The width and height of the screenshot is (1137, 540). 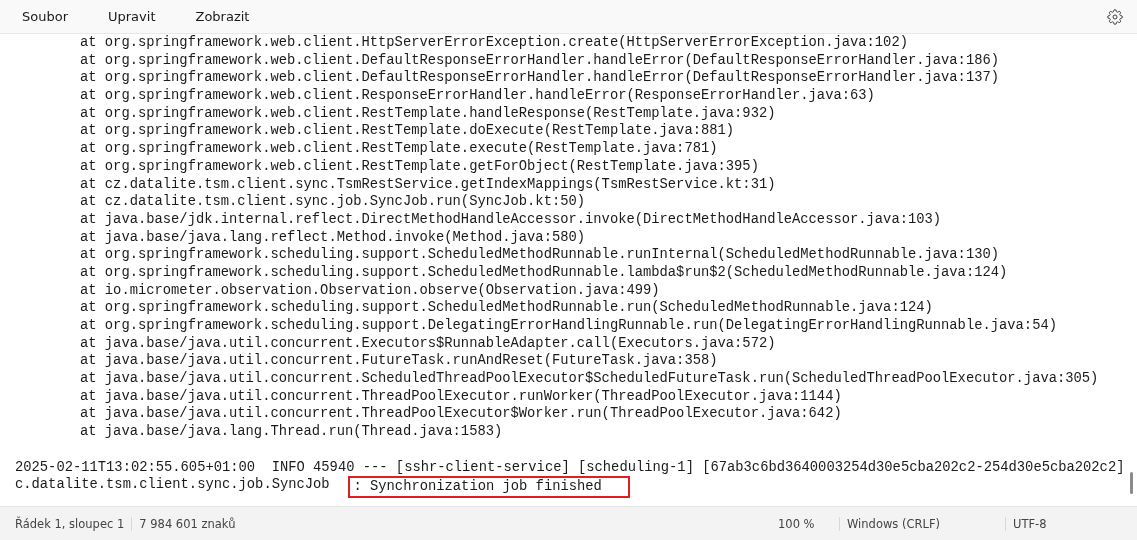 I want to click on stack-trace-line: at org.springframework.web.client.DefaultResponseErrorHandler.handleError(DefaultResponseErrorHandler.java:186), so click(x=540, y=60).